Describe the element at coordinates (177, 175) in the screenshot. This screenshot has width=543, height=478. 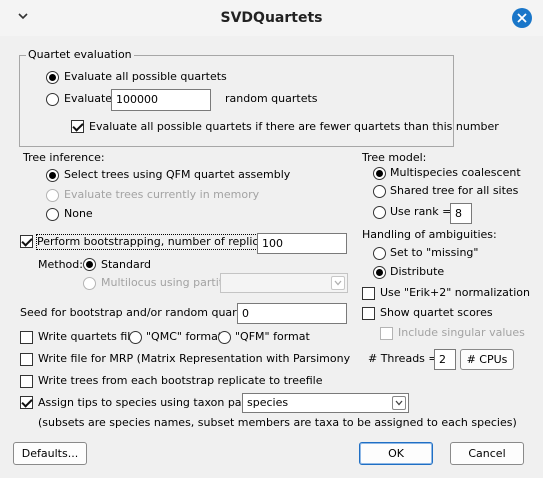
I see `radio-qfm-label: Select trees using QFM quartet assembly` at that location.